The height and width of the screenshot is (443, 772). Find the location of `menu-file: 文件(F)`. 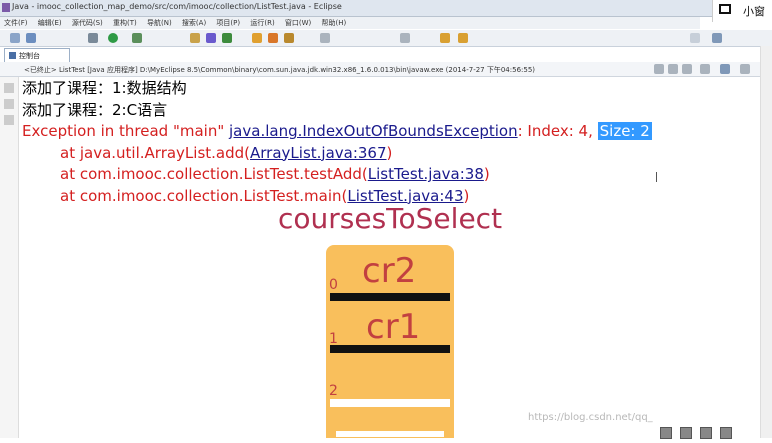

menu-file: 文件(F) is located at coordinates (16, 23).